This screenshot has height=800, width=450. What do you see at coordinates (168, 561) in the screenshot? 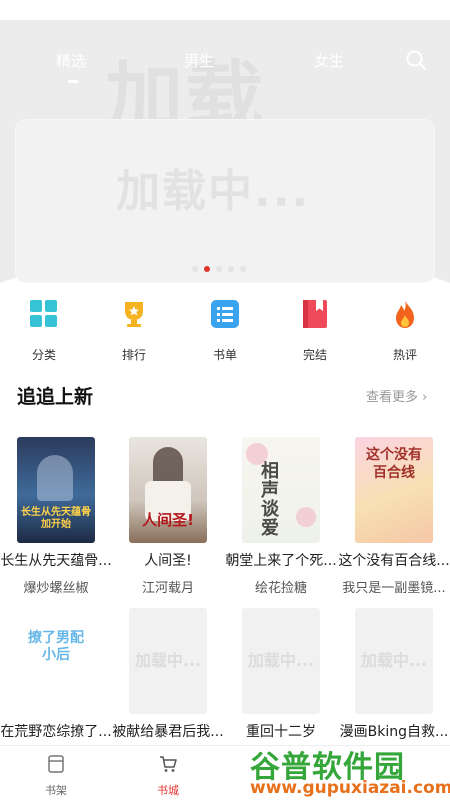
I see `book-title: 人间圣!` at bounding box center [168, 561].